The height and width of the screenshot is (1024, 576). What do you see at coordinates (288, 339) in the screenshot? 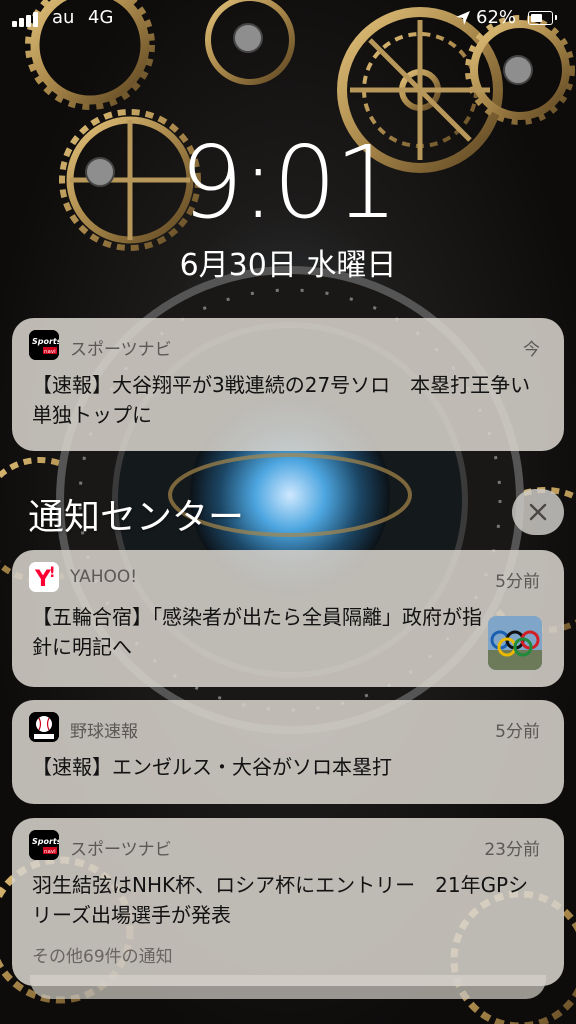
I see `notification-header: Sports navi スポーツナビ 今` at bounding box center [288, 339].